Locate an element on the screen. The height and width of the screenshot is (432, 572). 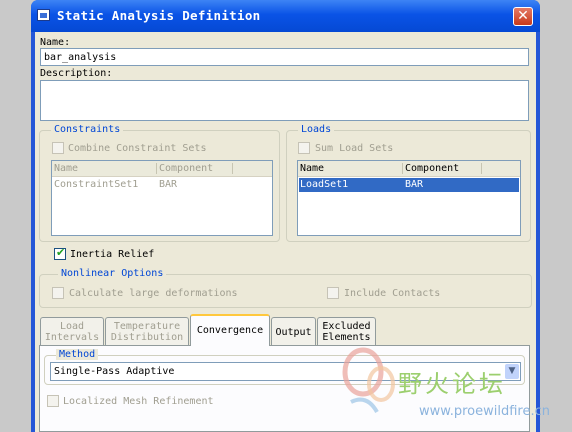
sum-load-sets-label: Sum Load Sets is located at coordinates (354, 148).